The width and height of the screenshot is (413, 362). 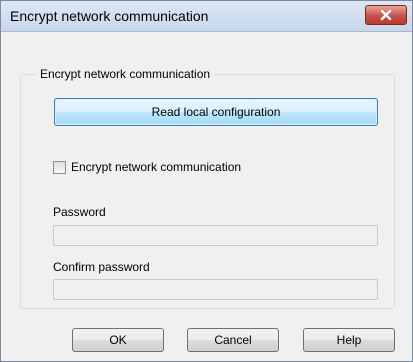 What do you see at coordinates (233, 340) in the screenshot?
I see `cancel-button: Cancel` at bounding box center [233, 340].